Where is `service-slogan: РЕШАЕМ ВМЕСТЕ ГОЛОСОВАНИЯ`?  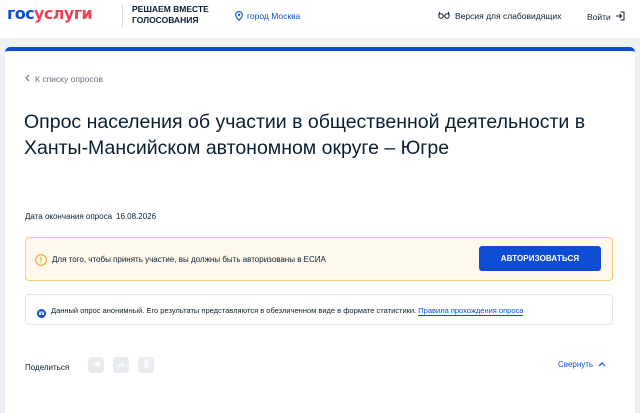 service-slogan: РЕШАЕМ ВМЕСТЕ ГОЛОСОВАНИЯ is located at coordinates (177, 14).